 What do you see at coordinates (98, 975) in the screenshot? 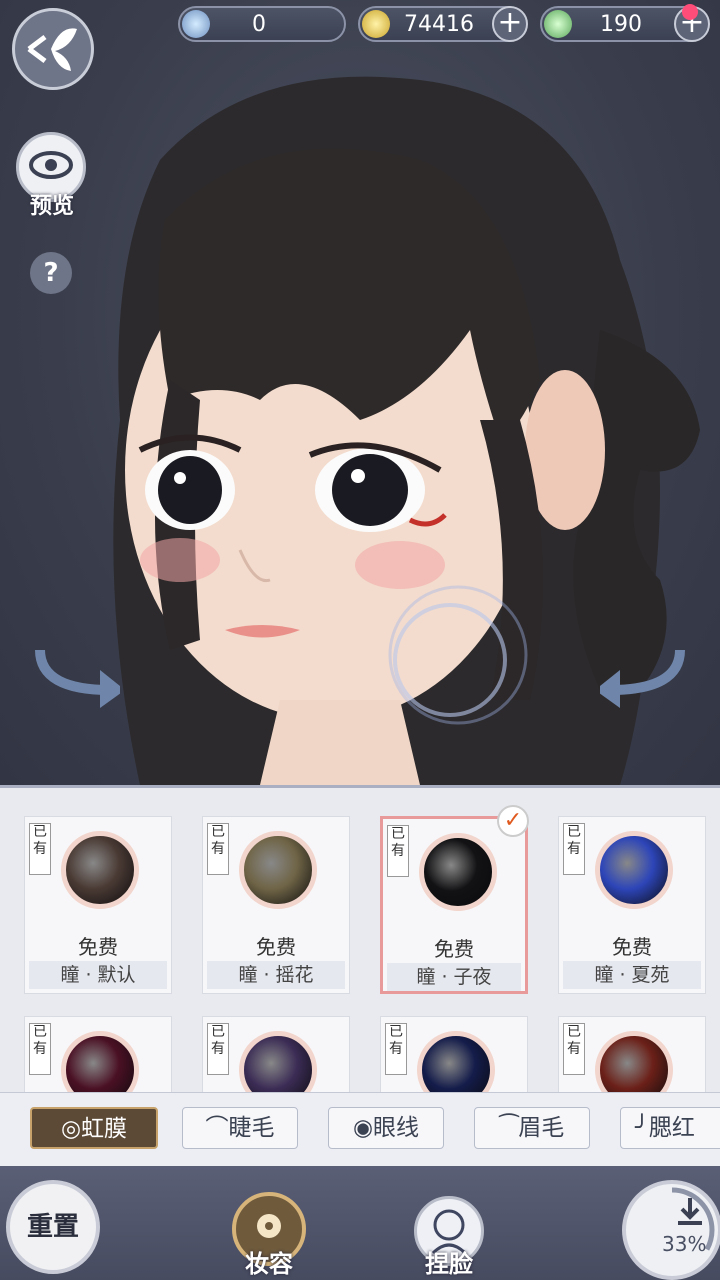
I see `item-name: 瞳 · 默认` at bounding box center [98, 975].